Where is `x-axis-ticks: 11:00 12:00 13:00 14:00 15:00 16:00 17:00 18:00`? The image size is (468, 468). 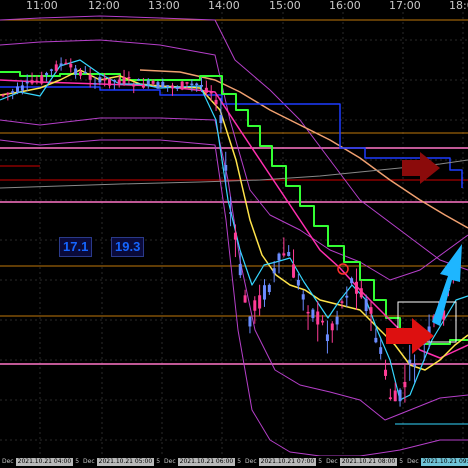 x-axis-ticks: 11:00 12:00 13:00 14:00 15:00 16:00 17:00 18:00 is located at coordinates (247, 6).